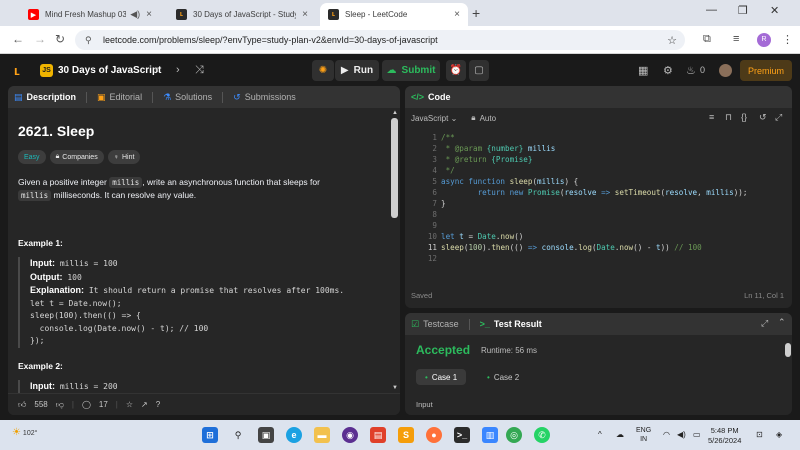 This screenshot has height=450, width=800. Describe the element at coordinates (357, 70) in the screenshot. I see `run-button: ▶ Run` at that location.